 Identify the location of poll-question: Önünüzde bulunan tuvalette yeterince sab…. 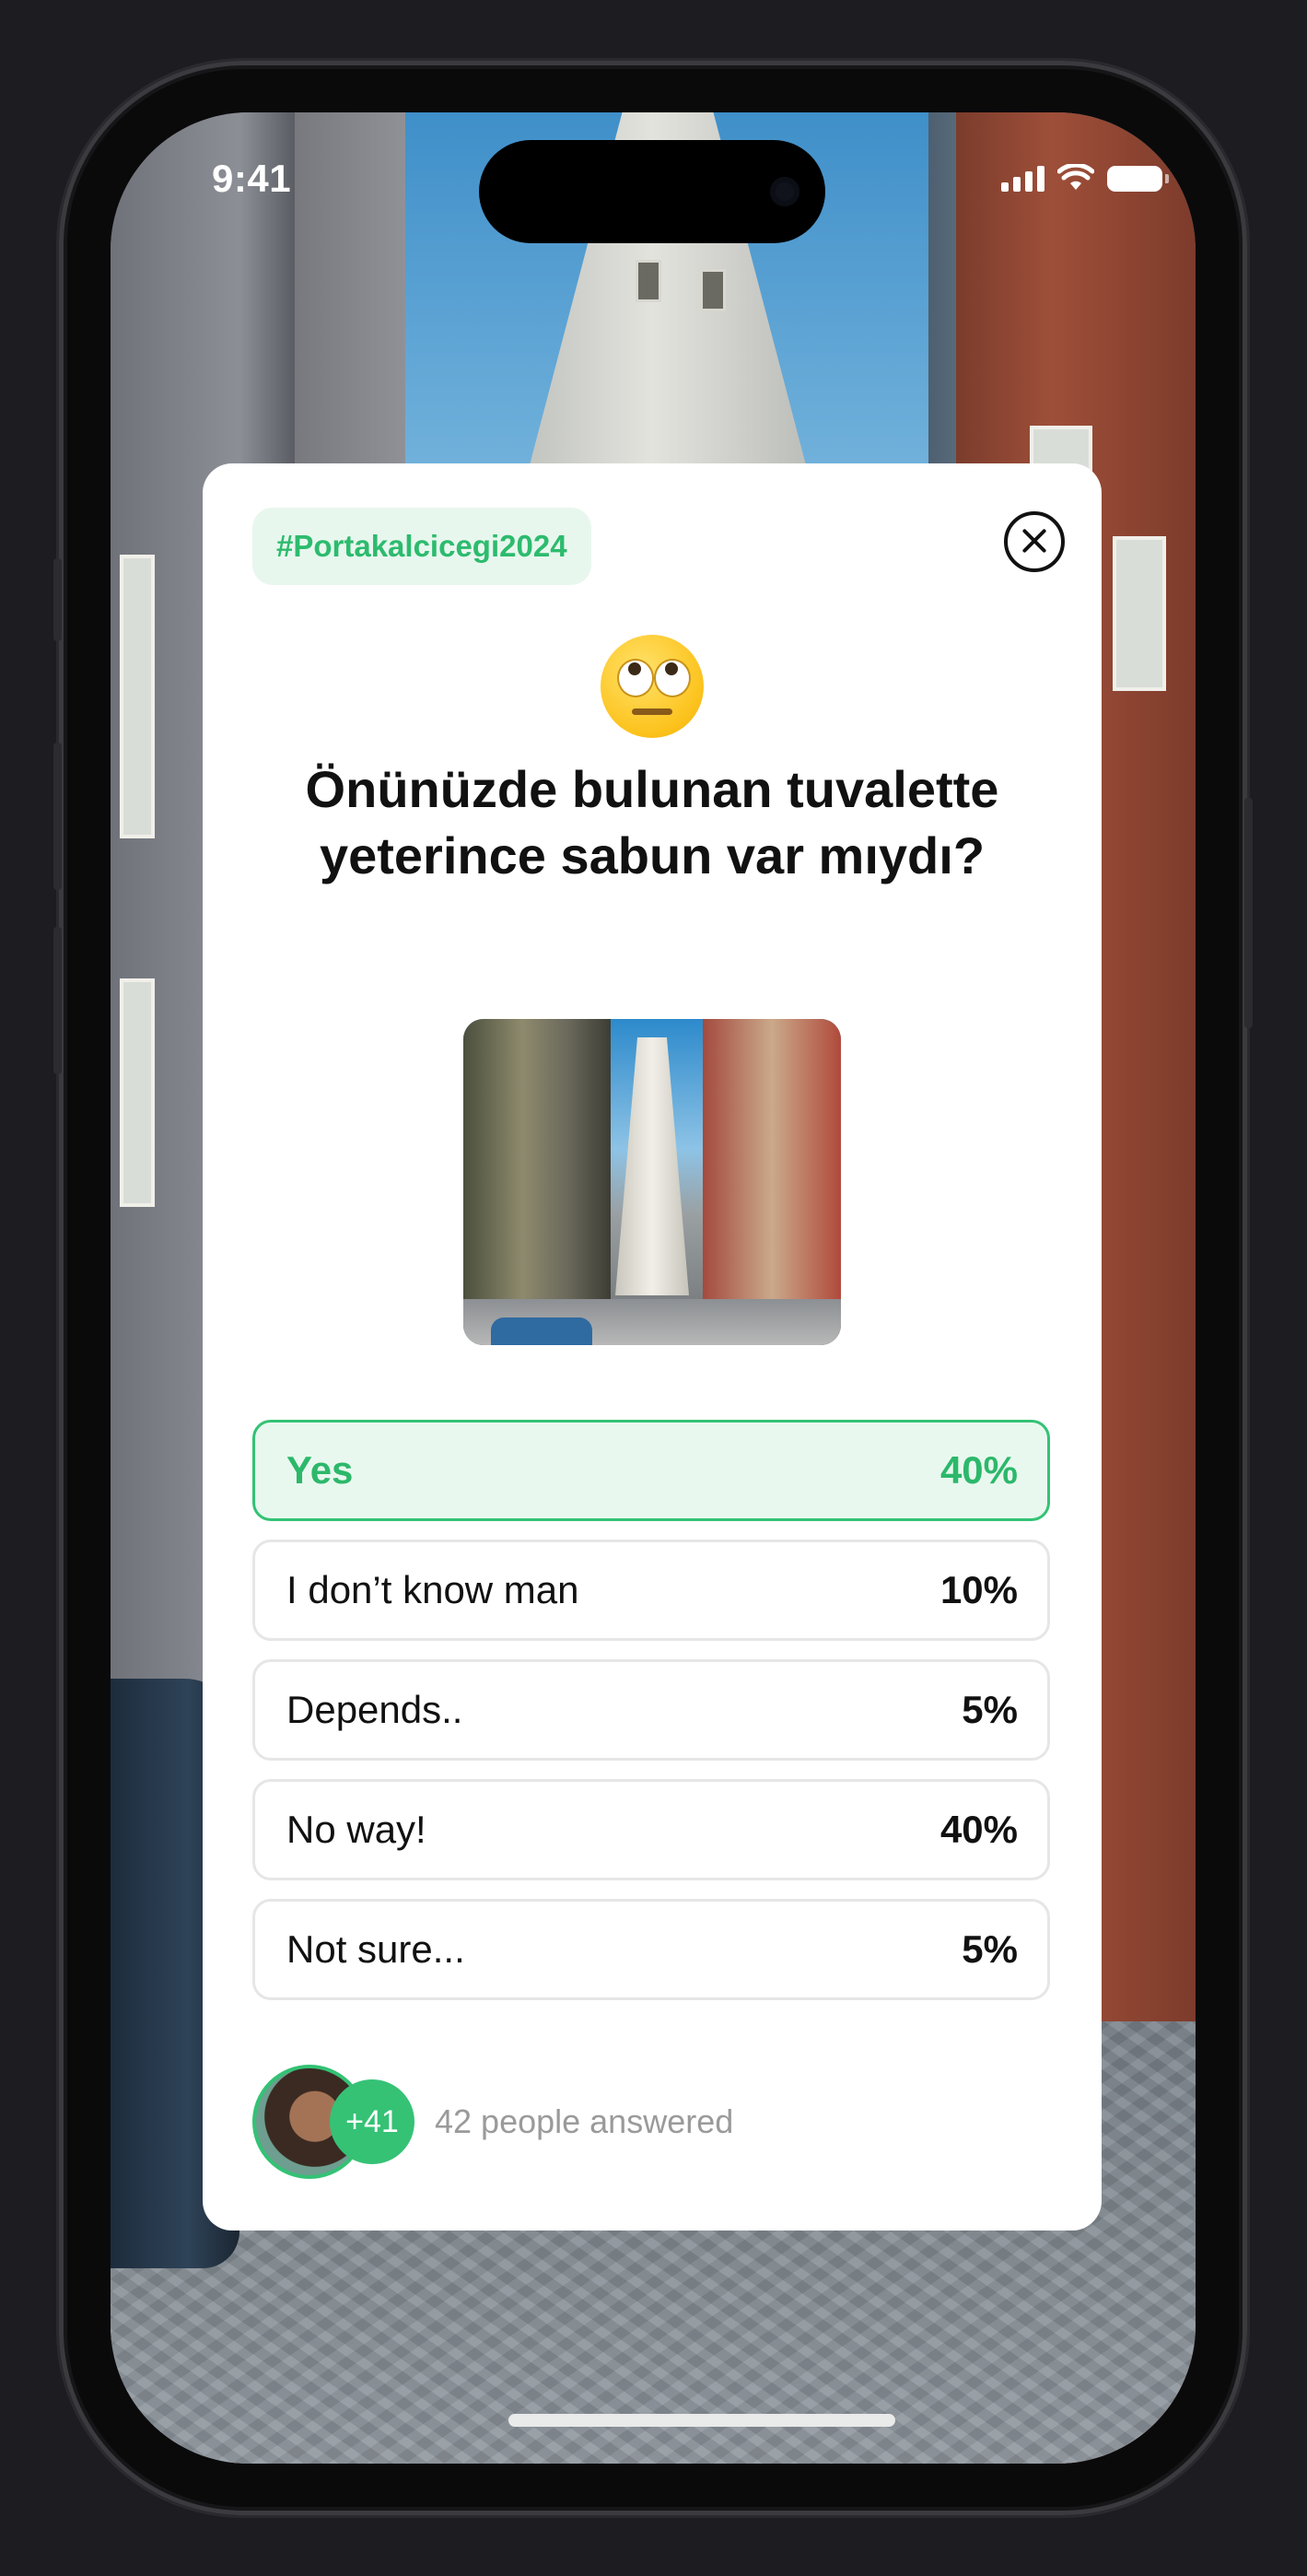
(652, 822).